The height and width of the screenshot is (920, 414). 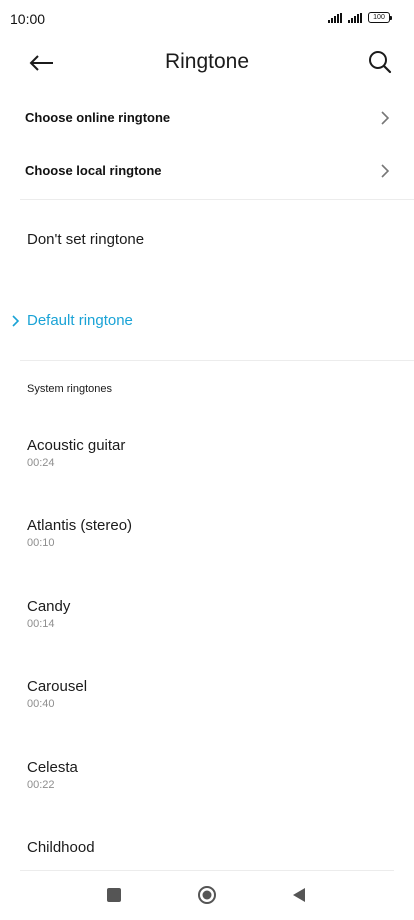 I want to click on ringtone-duration: 00:40, so click(x=41, y=704).